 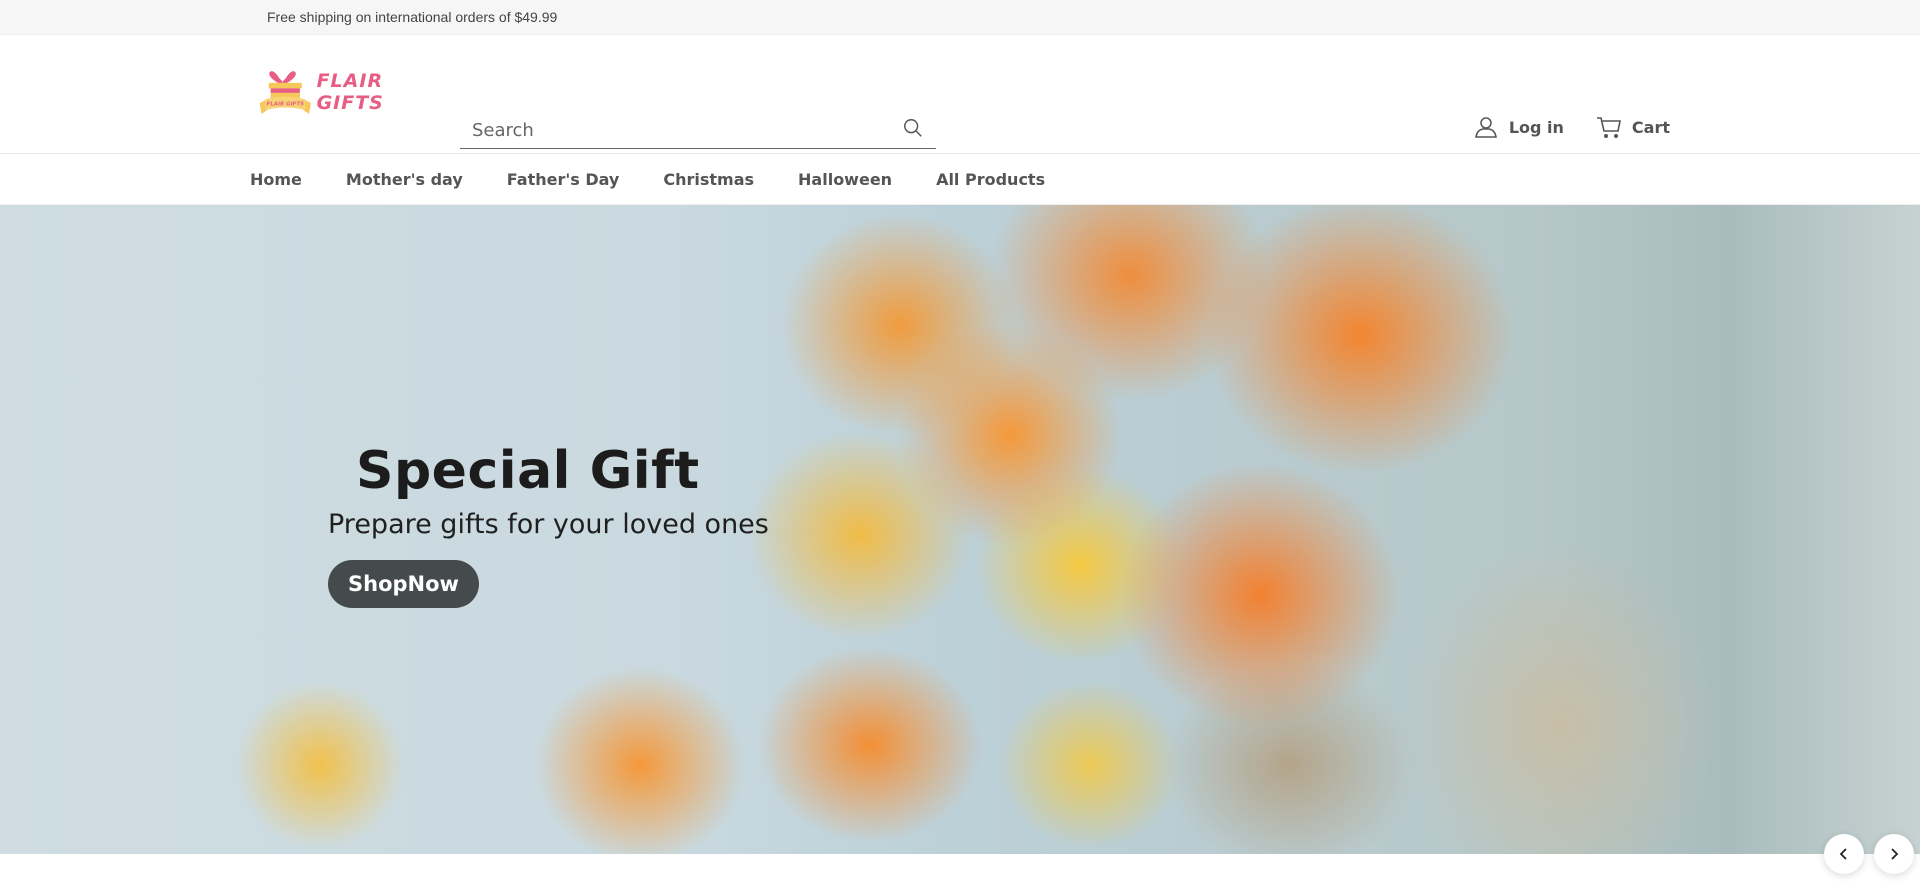 What do you see at coordinates (845, 179) in the screenshot?
I see `nav-item-halloween: Halloween` at bounding box center [845, 179].